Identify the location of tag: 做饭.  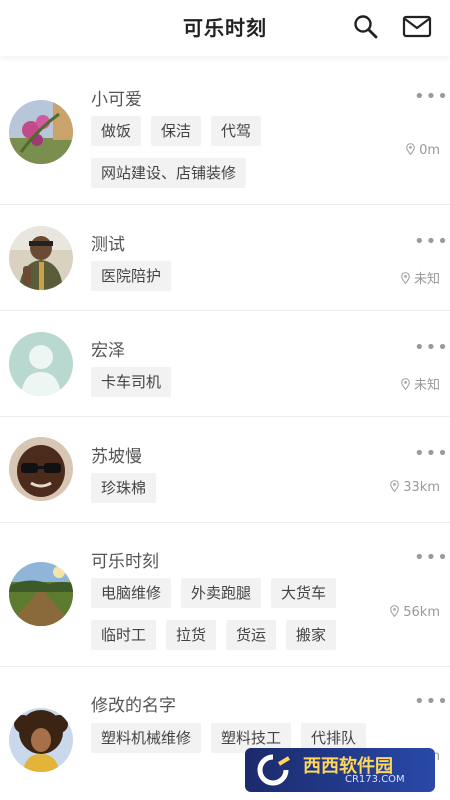
(116, 131).